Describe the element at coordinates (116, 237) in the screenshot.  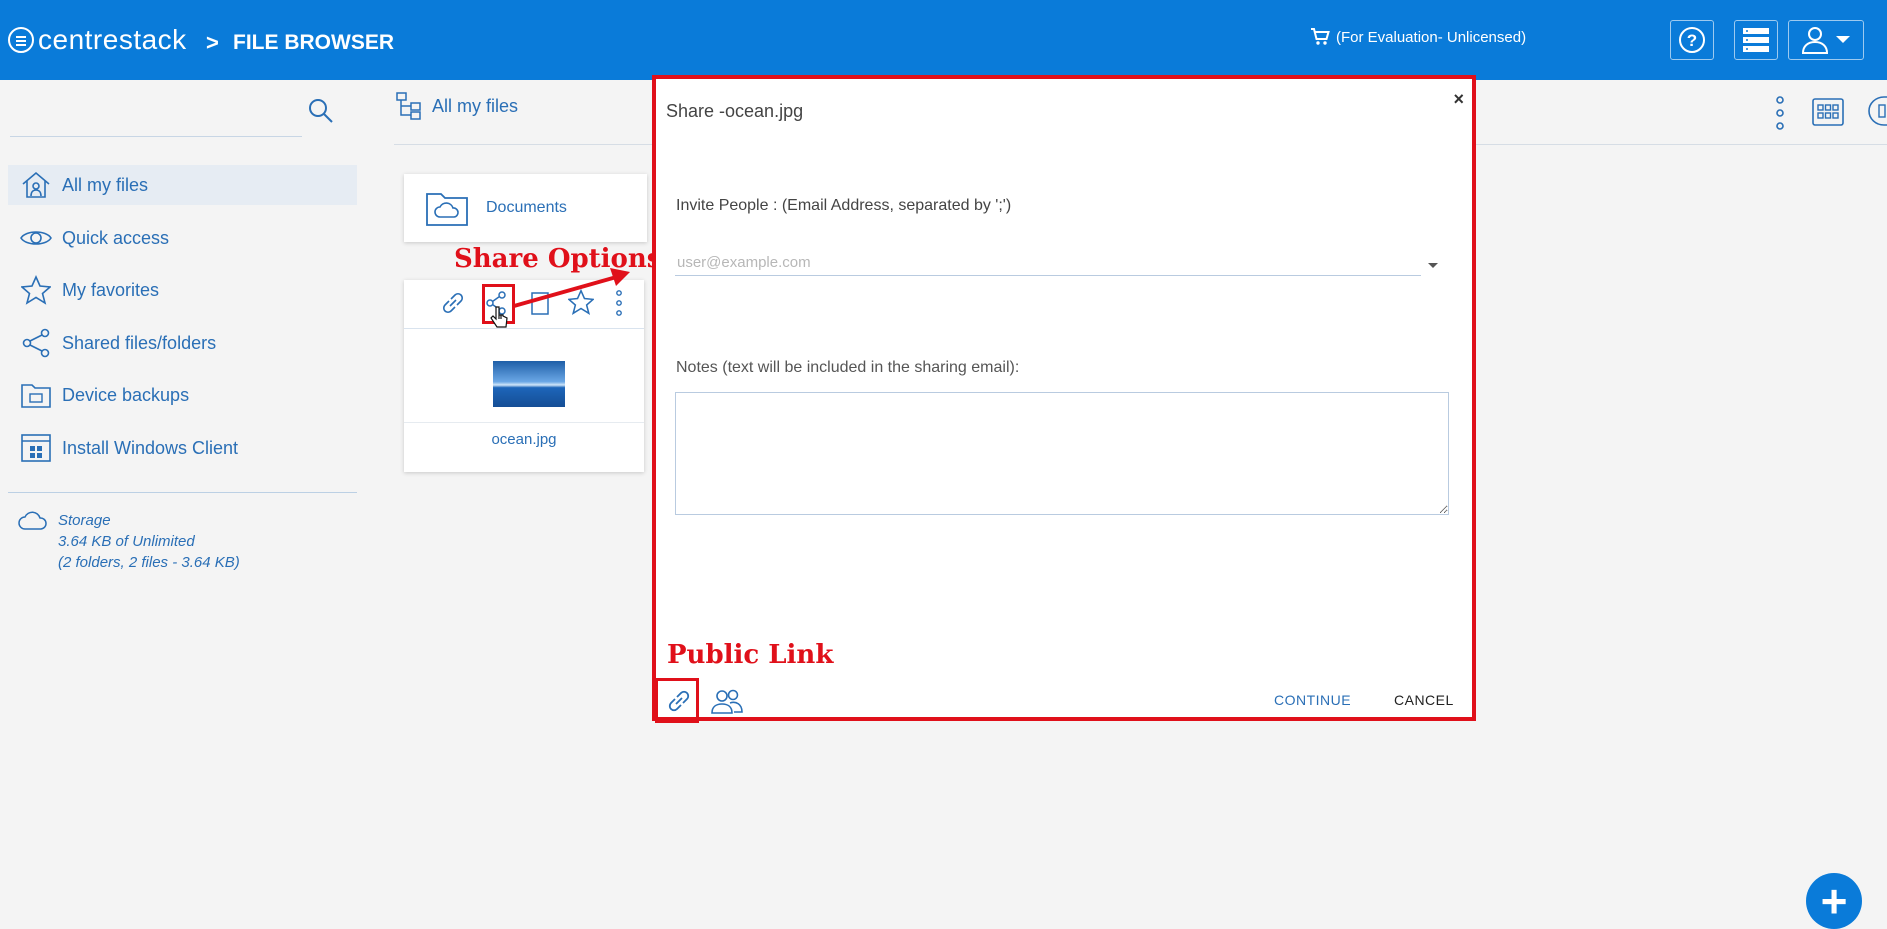
I see `sidebar-item-label: Quick access` at that location.